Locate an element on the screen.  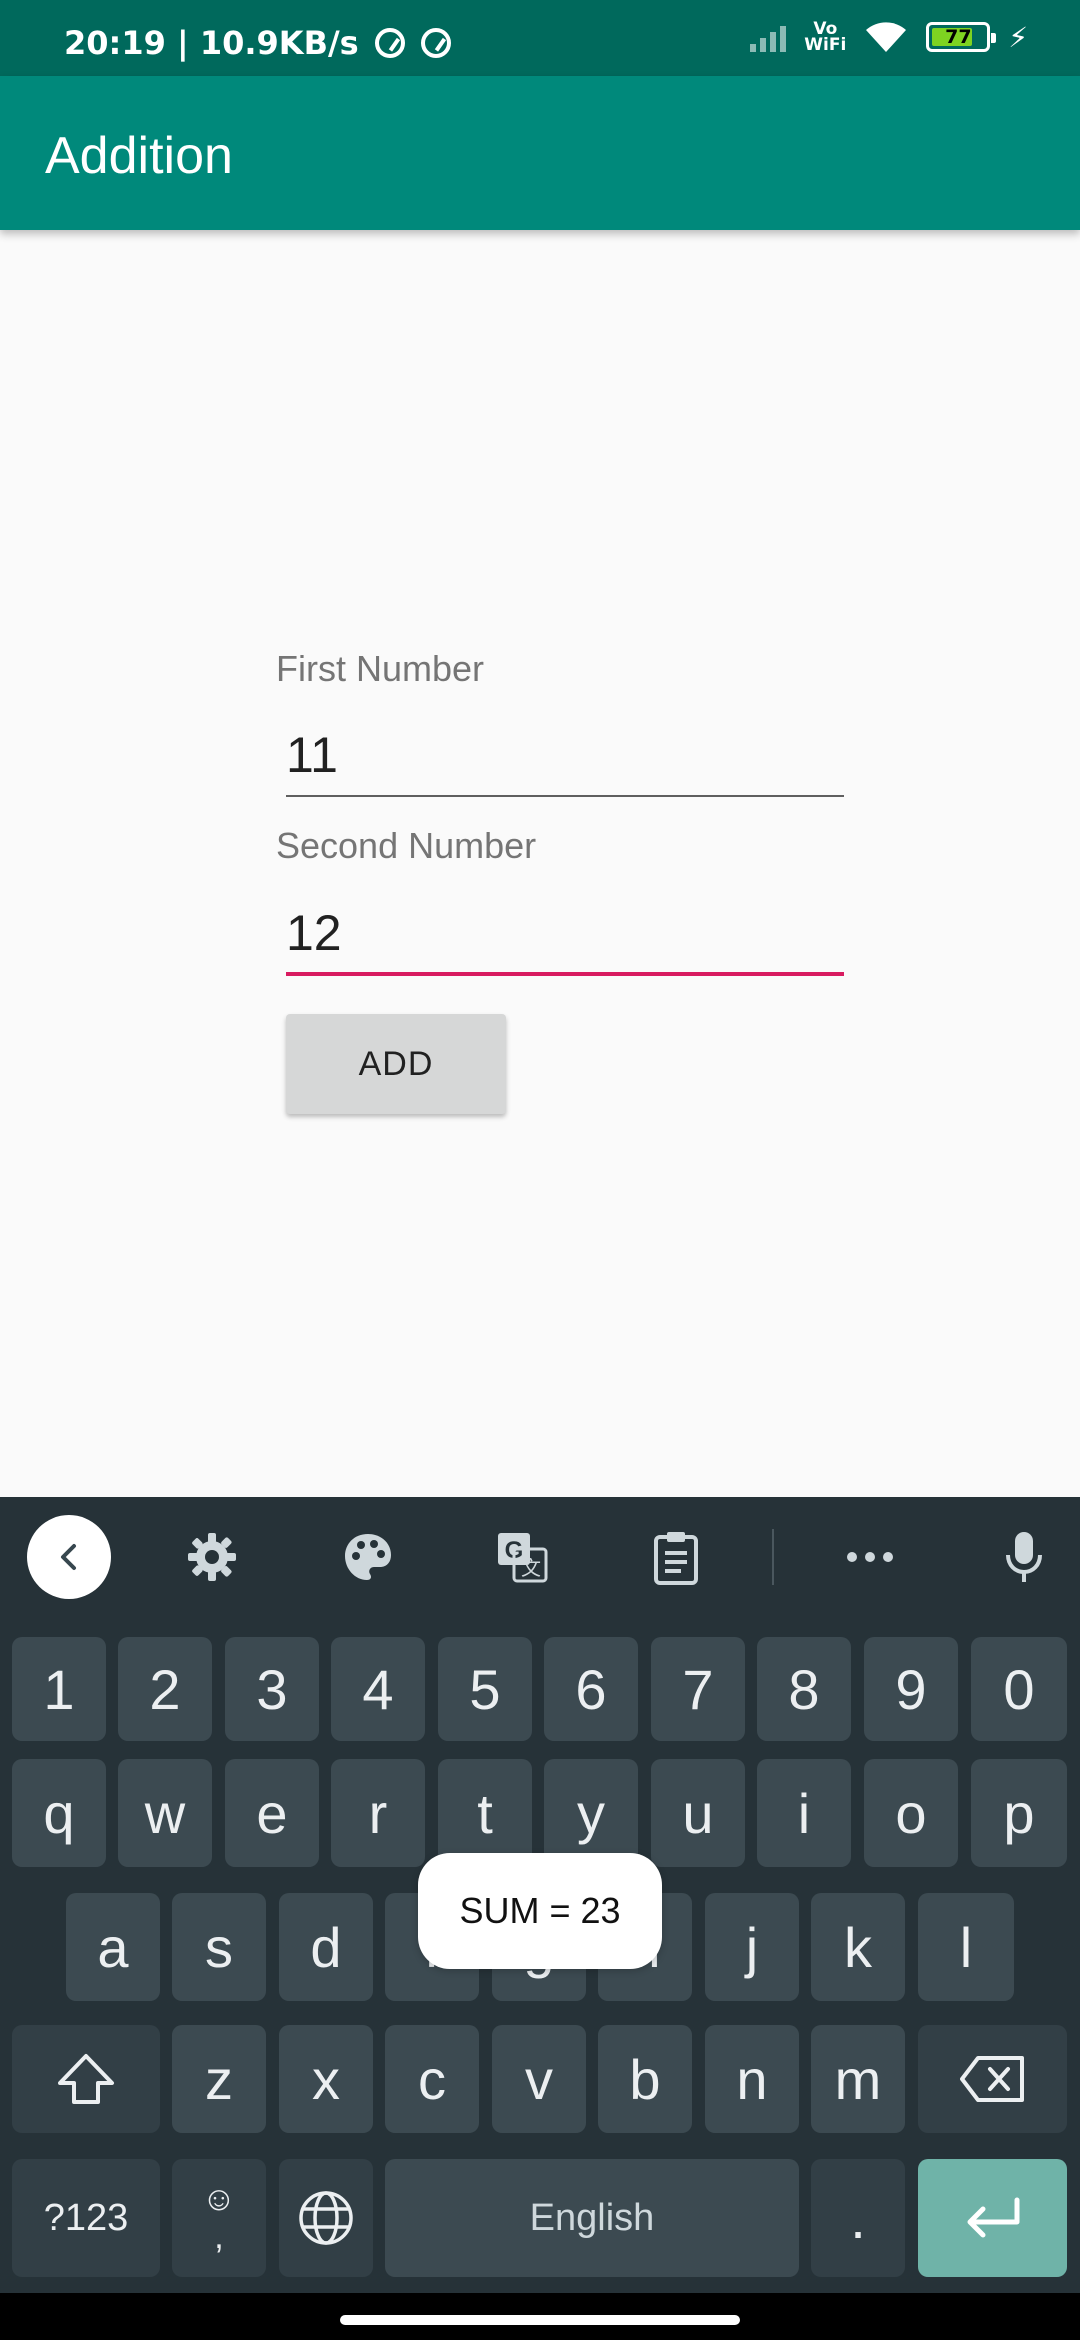
key-p: p is located at coordinates (1019, 1813).